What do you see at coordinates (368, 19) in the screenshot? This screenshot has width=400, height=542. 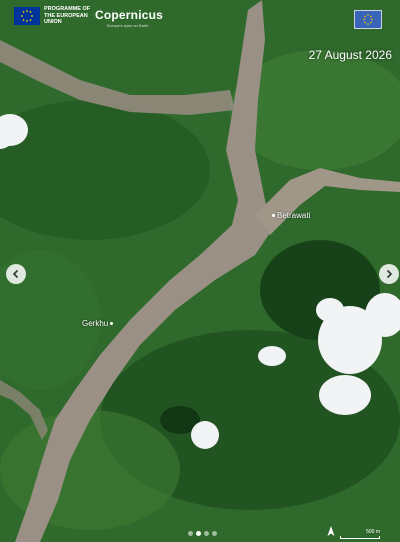 I see `eu-flag-button` at bounding box center [368, 19].